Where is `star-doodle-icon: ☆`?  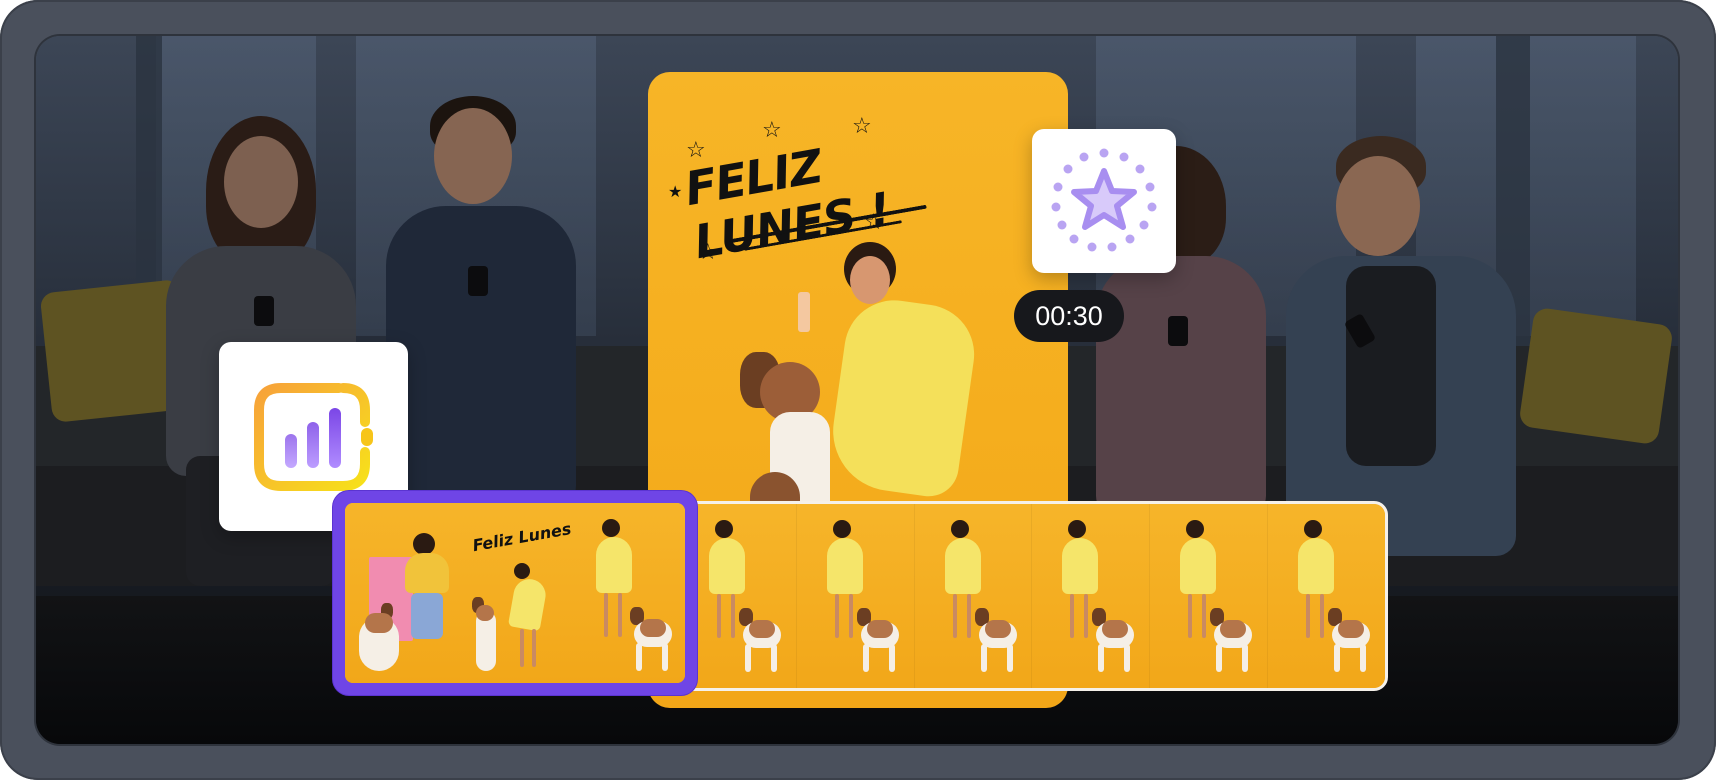 star-doodle-icon: ☆ is located at coordinates (772, 130).